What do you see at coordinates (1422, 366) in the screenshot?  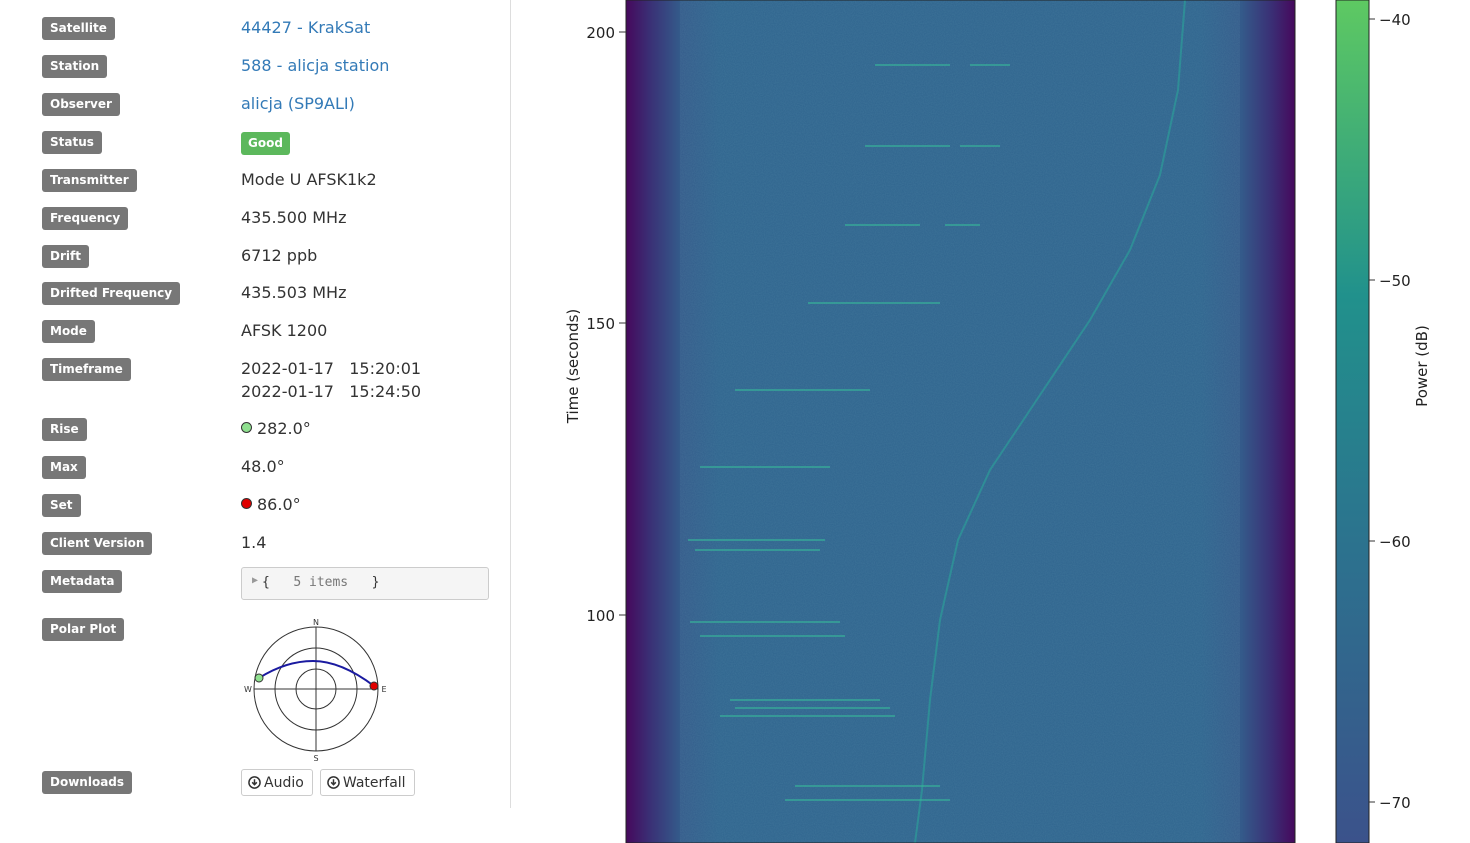 I see `colorbar-label: Power (dB)` at bounding box center [1422, 366].